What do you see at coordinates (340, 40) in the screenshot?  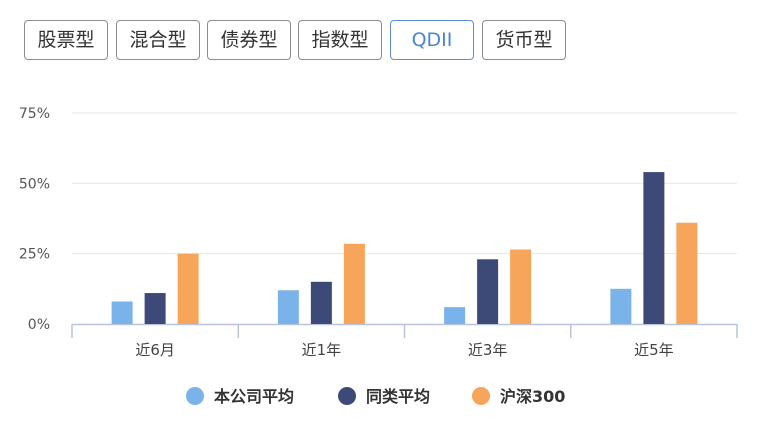 I see `tab-index: 指数型` at bounding box center [340, 40].